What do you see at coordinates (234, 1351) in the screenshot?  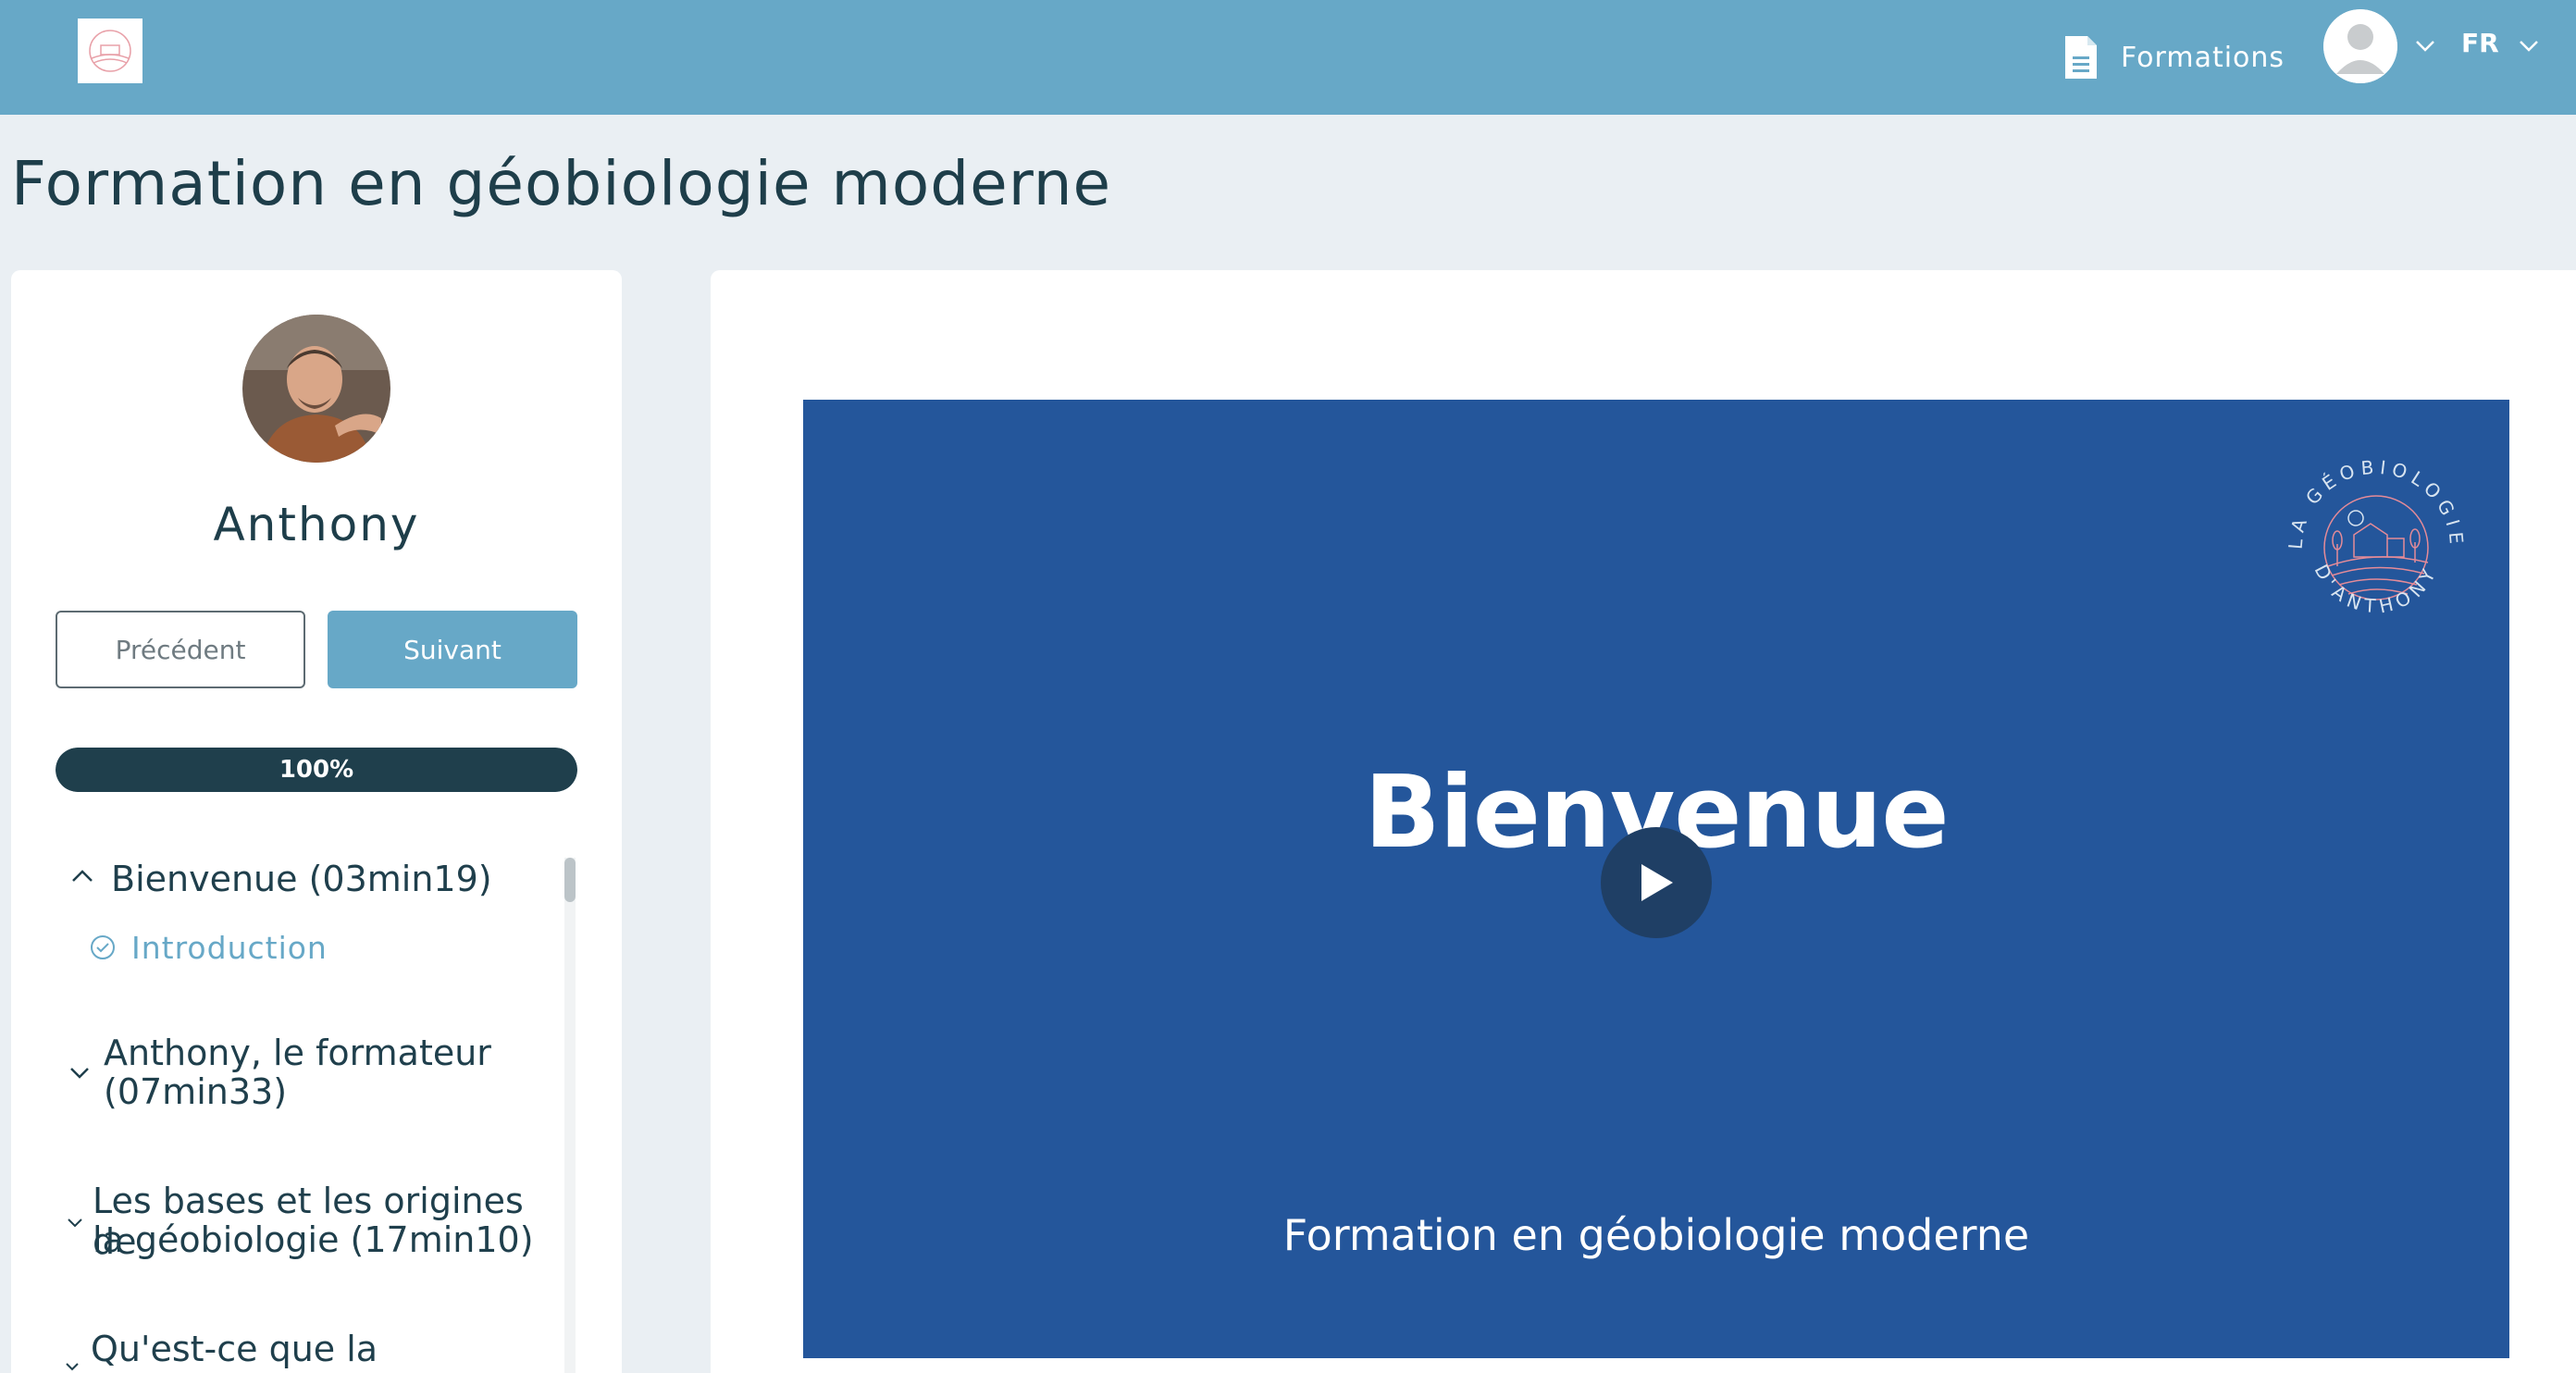 I see `section-title: Qu'est-ce que la géobiologie` at bounding box center [234, 1351].